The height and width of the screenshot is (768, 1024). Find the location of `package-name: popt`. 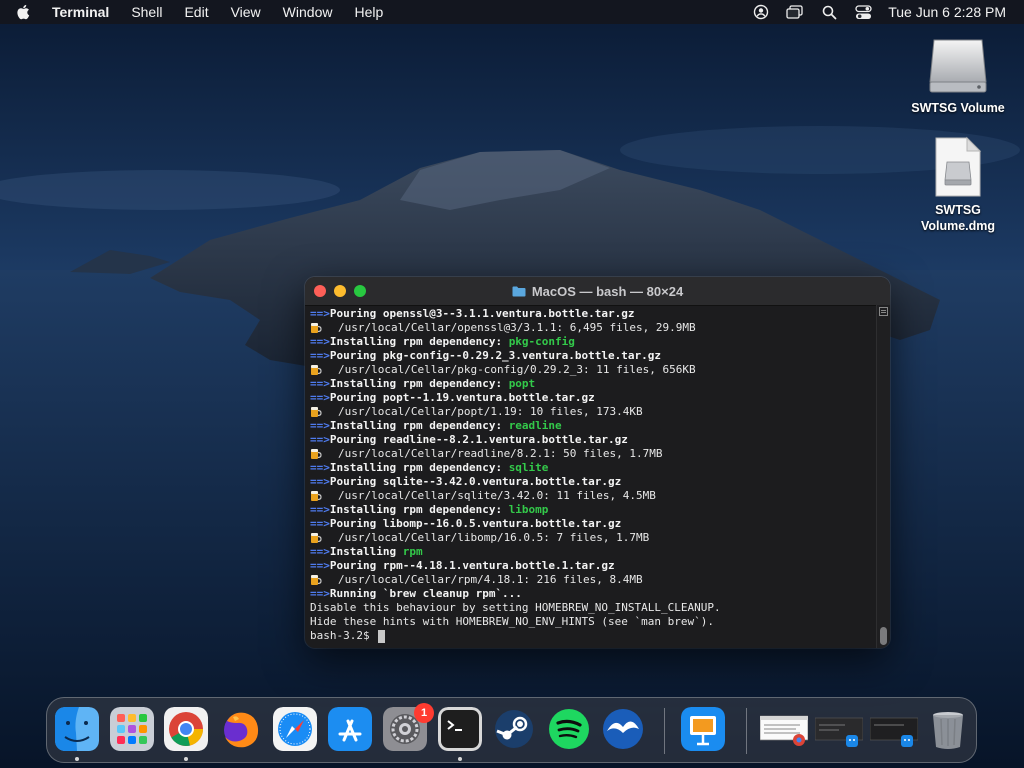

package-name: popt is located at coordinates (522, 383).